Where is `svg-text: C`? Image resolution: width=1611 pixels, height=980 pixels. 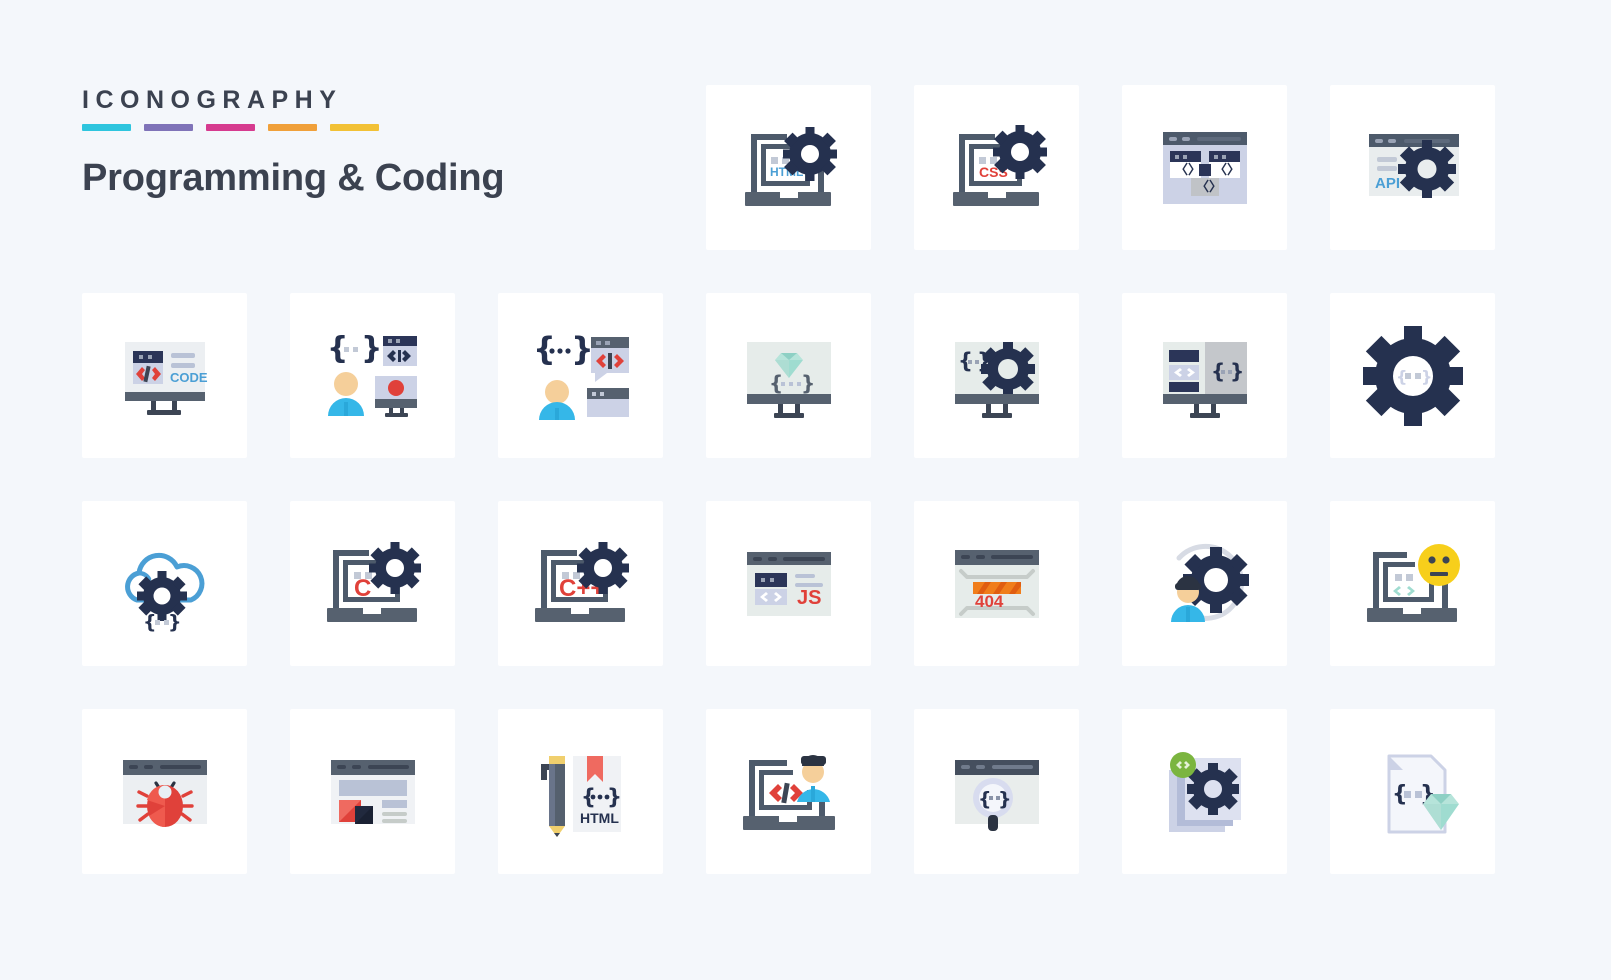
svg-text: C is located at coordinates (362, 588).